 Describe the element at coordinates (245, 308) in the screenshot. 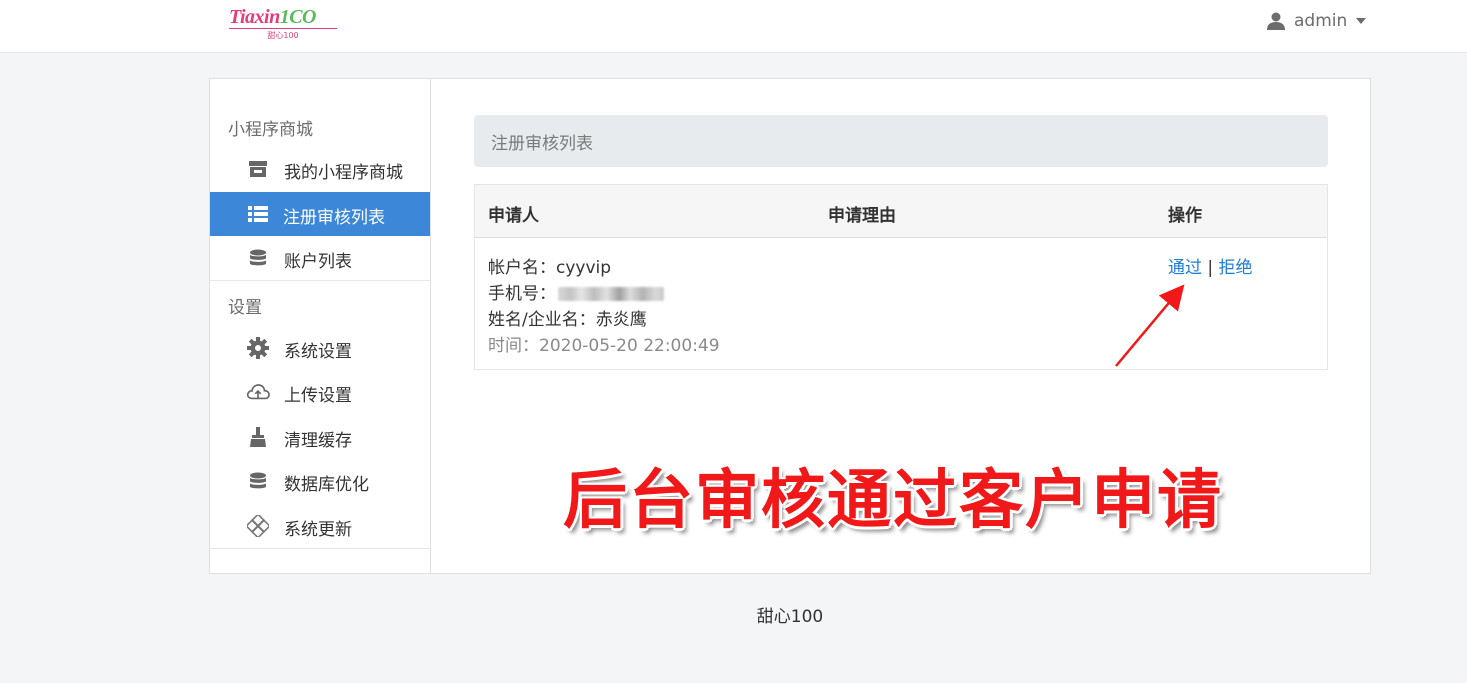

I see `sidebar-group-settings: 设置` at that location.